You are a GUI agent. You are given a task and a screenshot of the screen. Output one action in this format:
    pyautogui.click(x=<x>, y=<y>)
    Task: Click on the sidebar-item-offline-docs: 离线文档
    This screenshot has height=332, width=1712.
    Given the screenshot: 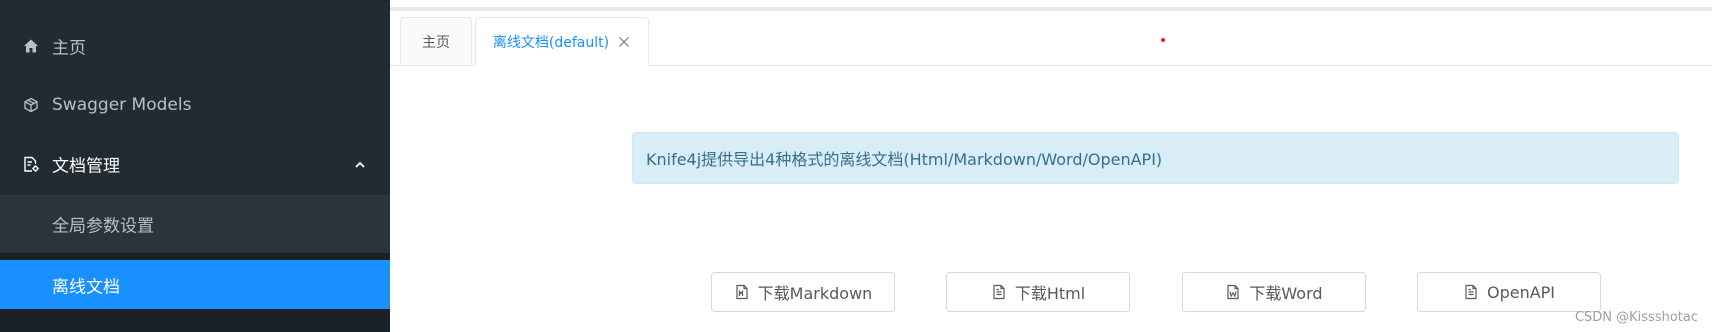 What is the action you would take?
    pyautogui.click(x=195, y=284)
    